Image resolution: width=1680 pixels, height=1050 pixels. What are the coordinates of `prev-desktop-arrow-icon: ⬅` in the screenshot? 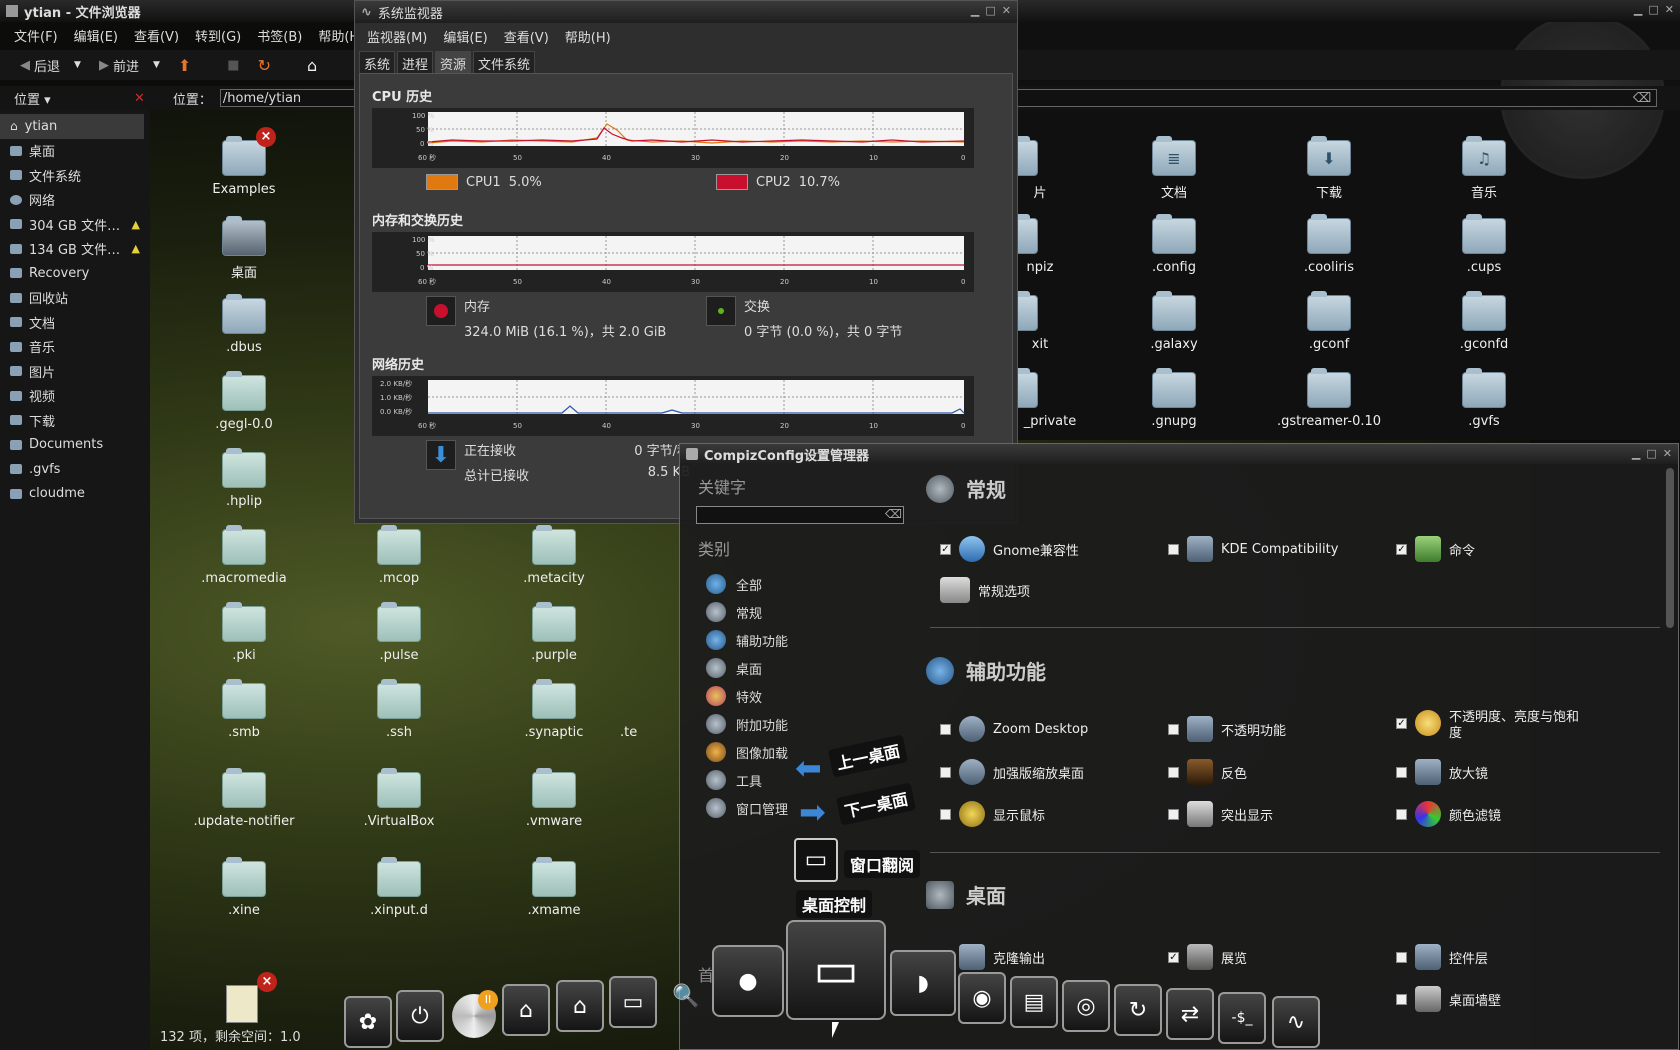 It's located at (808, 768).